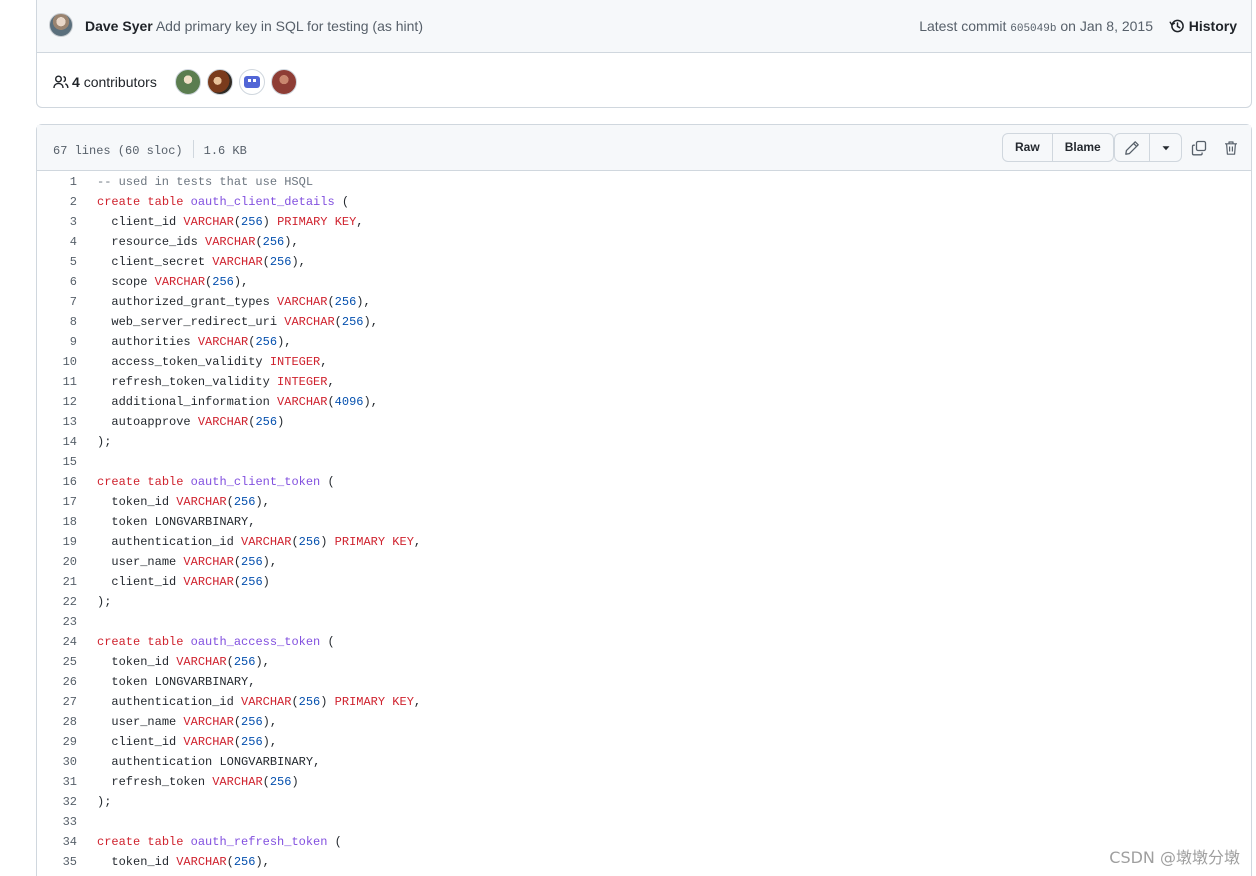 This screenshot has width=1256, height=876. Describe the element at coordinates (644, 802) in the screenshot. I see `code-line: 32);` at that location.